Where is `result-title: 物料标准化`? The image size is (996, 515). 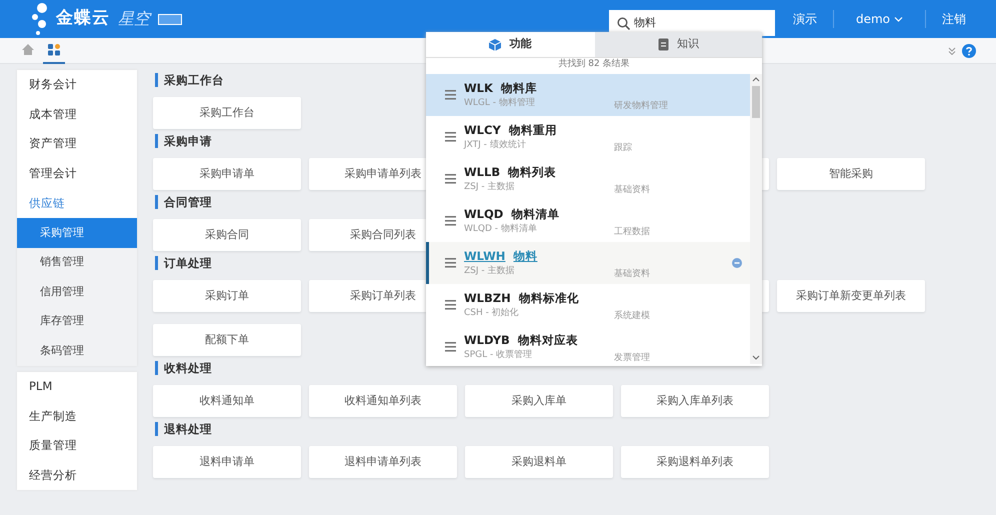
result-title: 物料标准化 is located at coordinates (548, 298).